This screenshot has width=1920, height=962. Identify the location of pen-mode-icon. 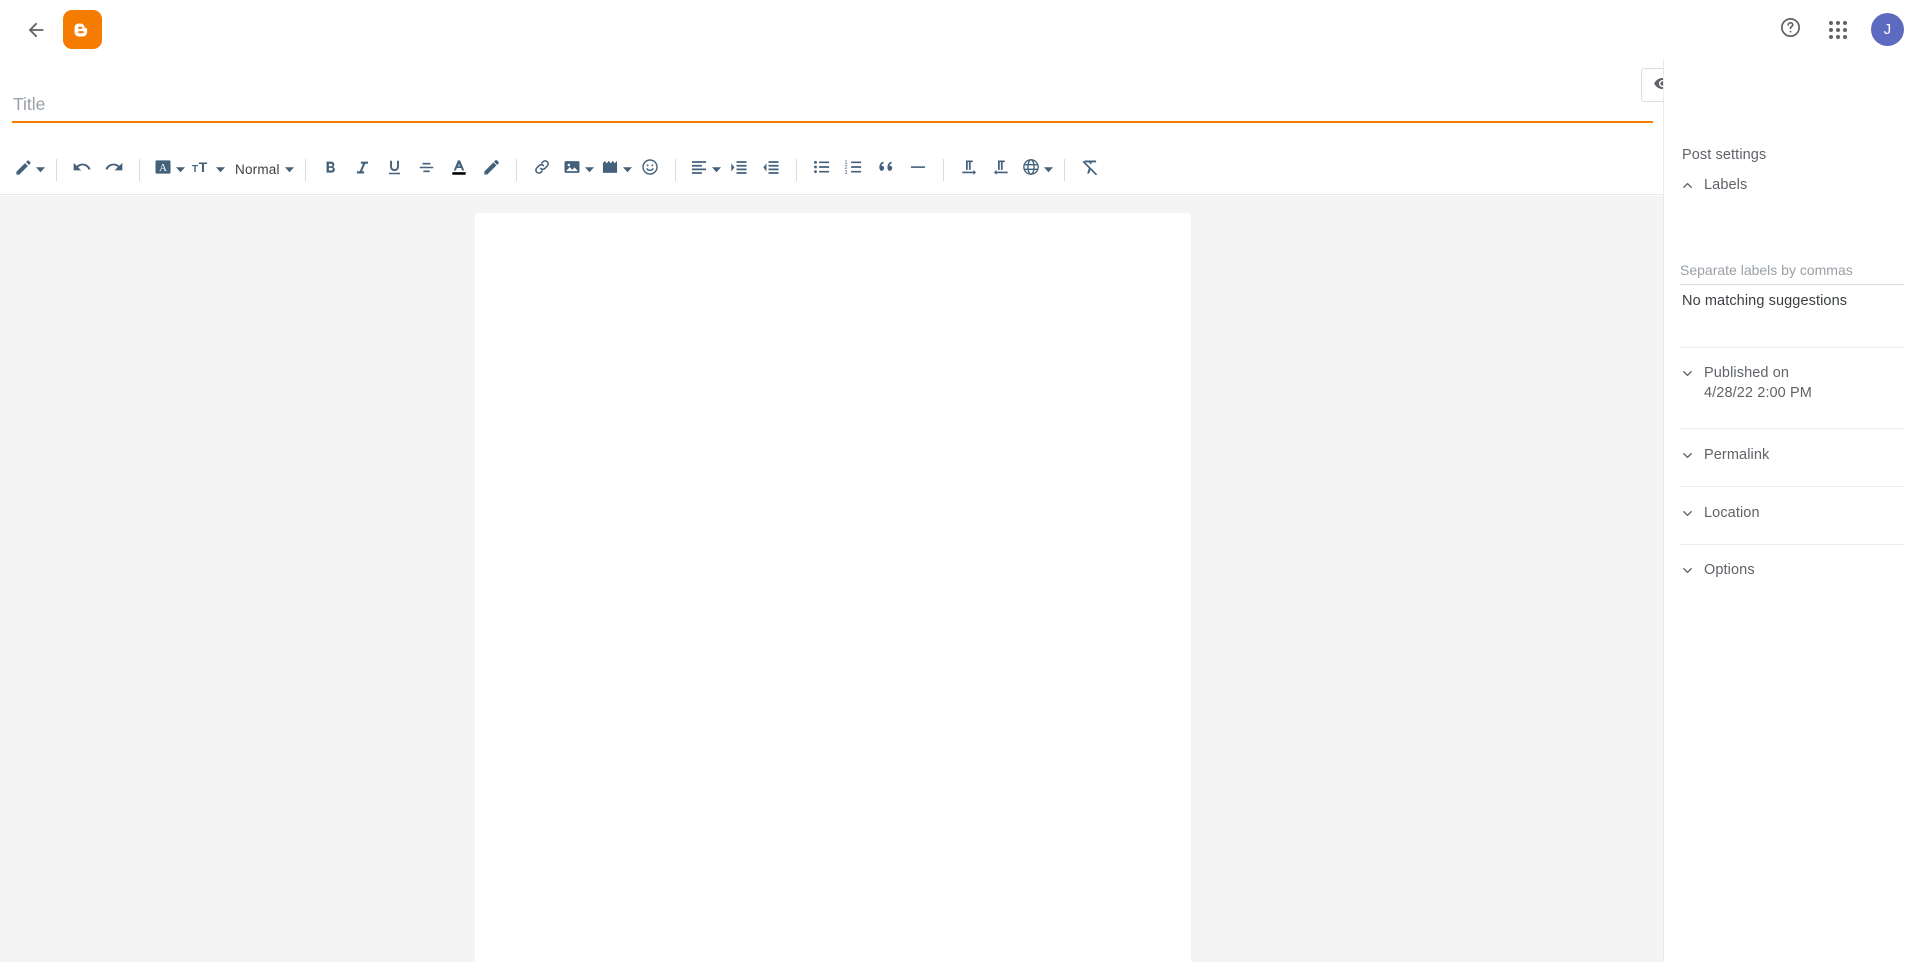
(23, 170).